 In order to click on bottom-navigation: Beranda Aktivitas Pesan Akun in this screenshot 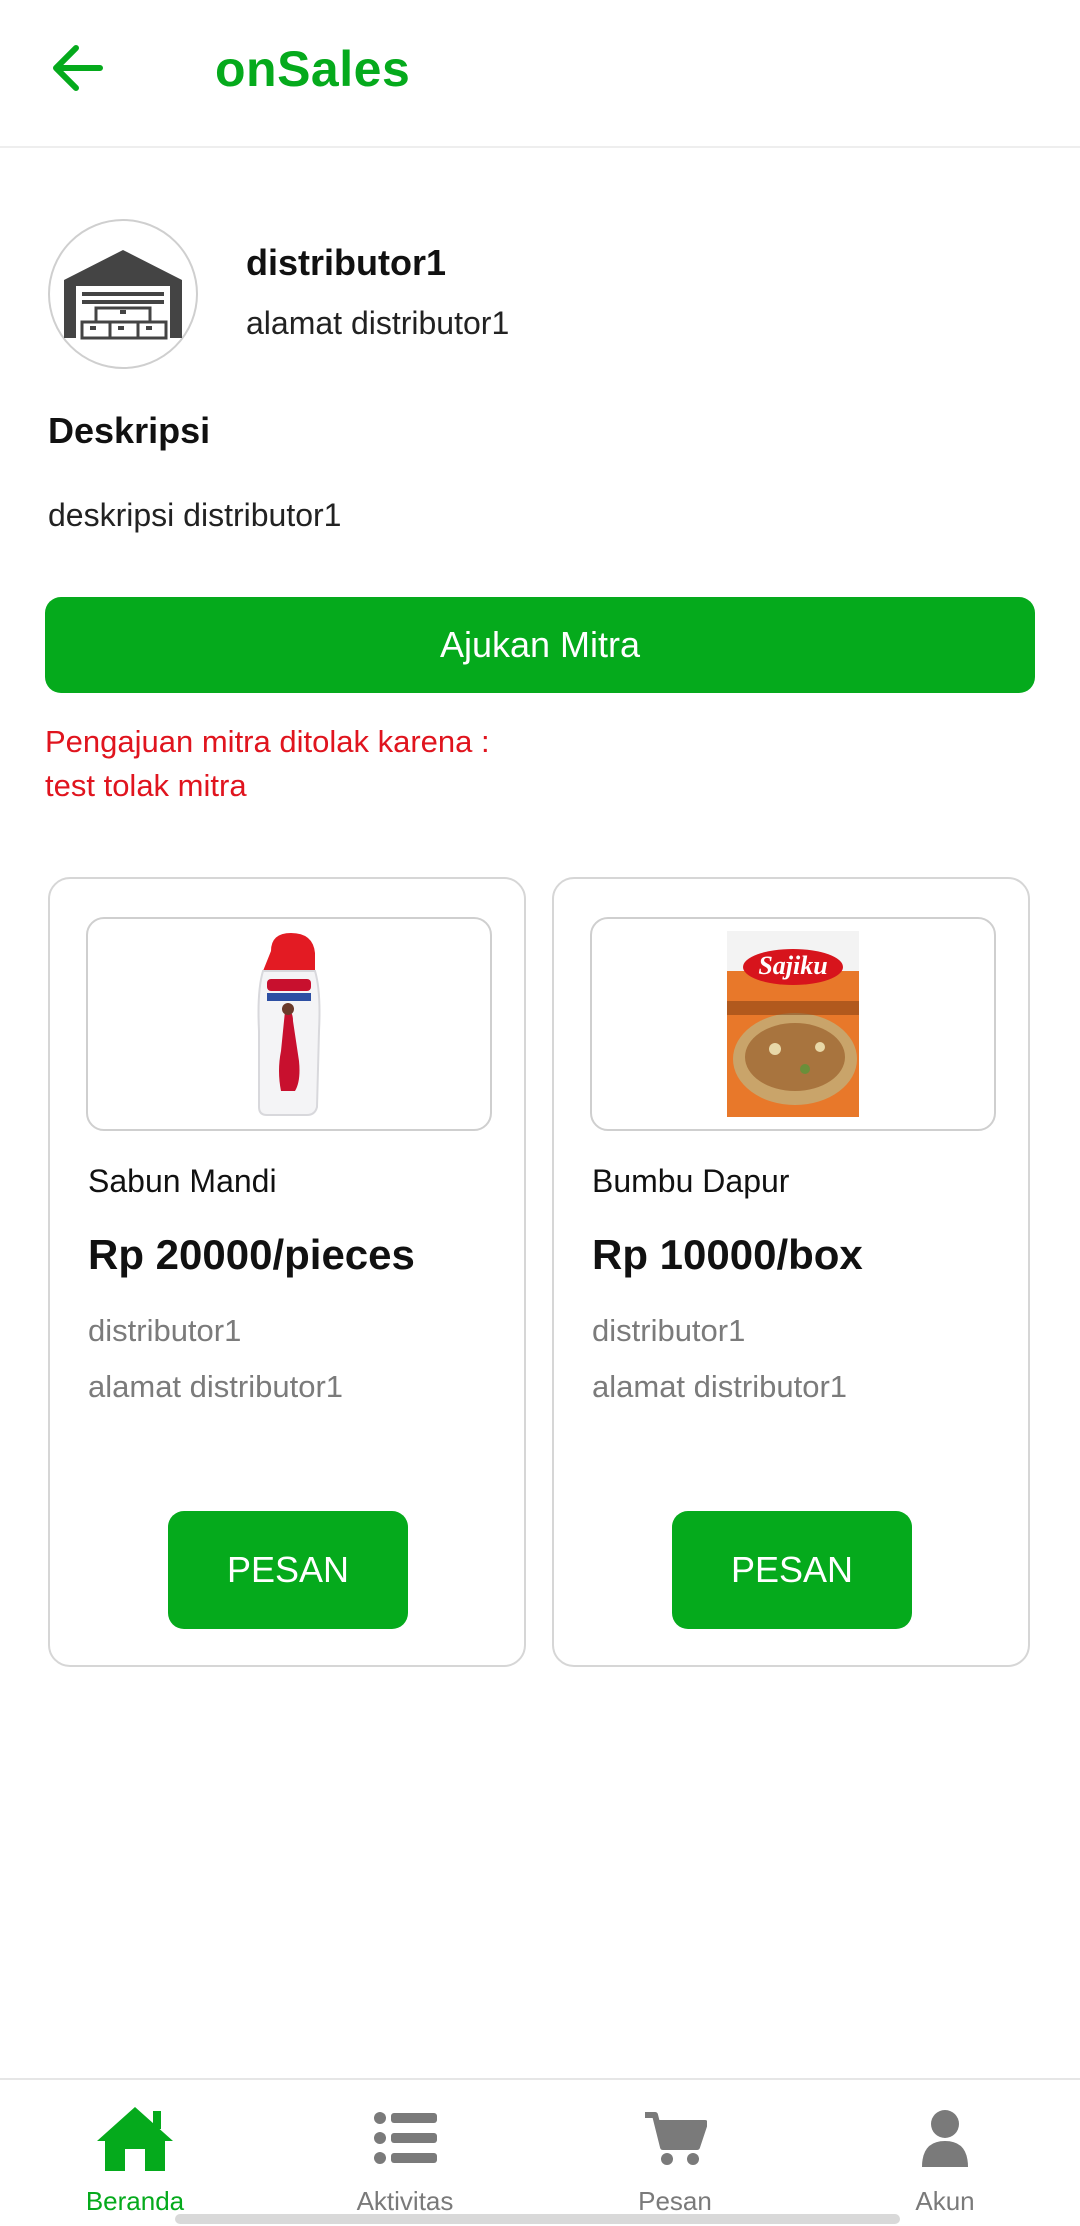, I will do `click(540, 2152)`.